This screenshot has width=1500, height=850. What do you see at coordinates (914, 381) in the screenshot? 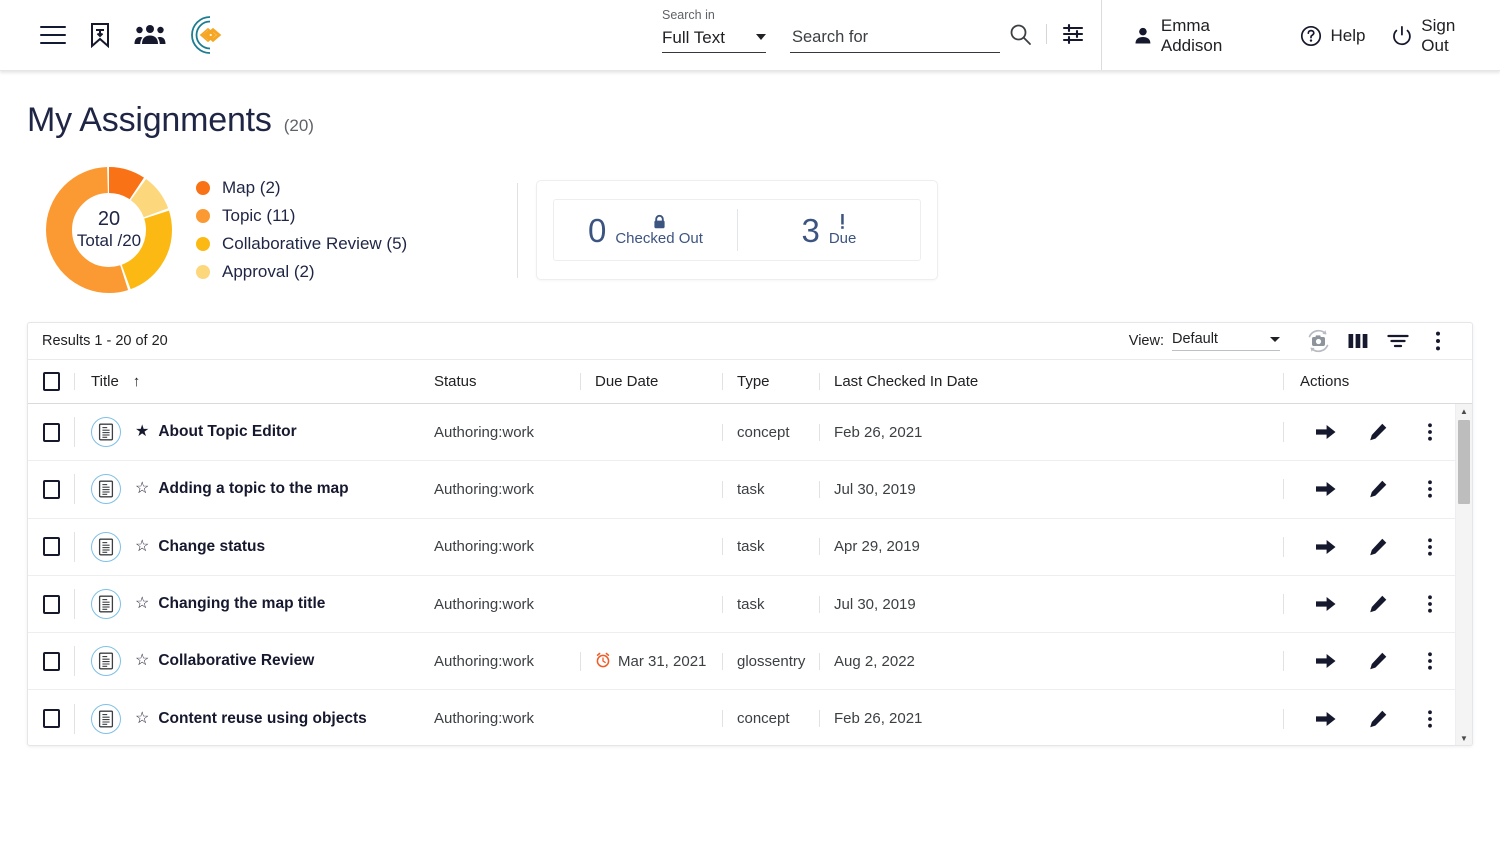
I see `column-header-last-checked-in: Last Checked In Date` at bounding box center [914, 381].